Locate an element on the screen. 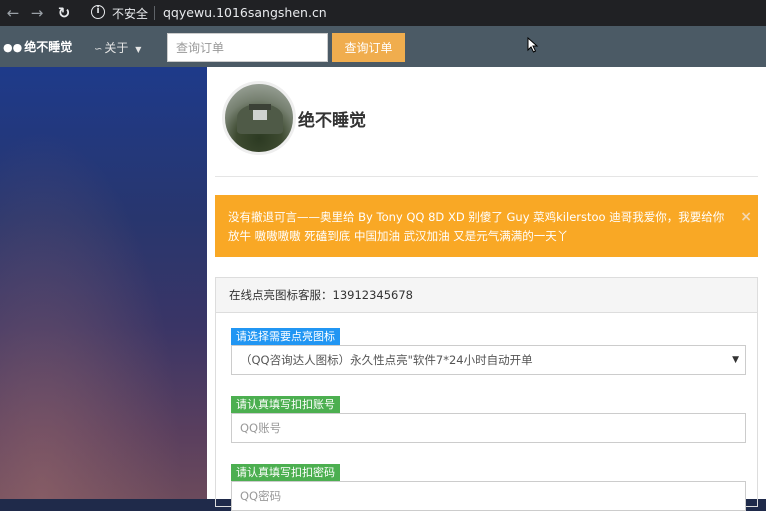  address-divider is located at coordinates (154, 13).